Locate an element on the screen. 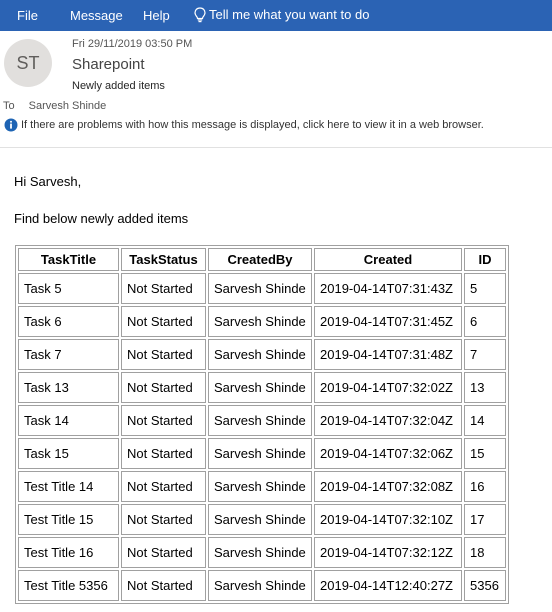  cell-id: 7 is located at coordinates (485, 354).